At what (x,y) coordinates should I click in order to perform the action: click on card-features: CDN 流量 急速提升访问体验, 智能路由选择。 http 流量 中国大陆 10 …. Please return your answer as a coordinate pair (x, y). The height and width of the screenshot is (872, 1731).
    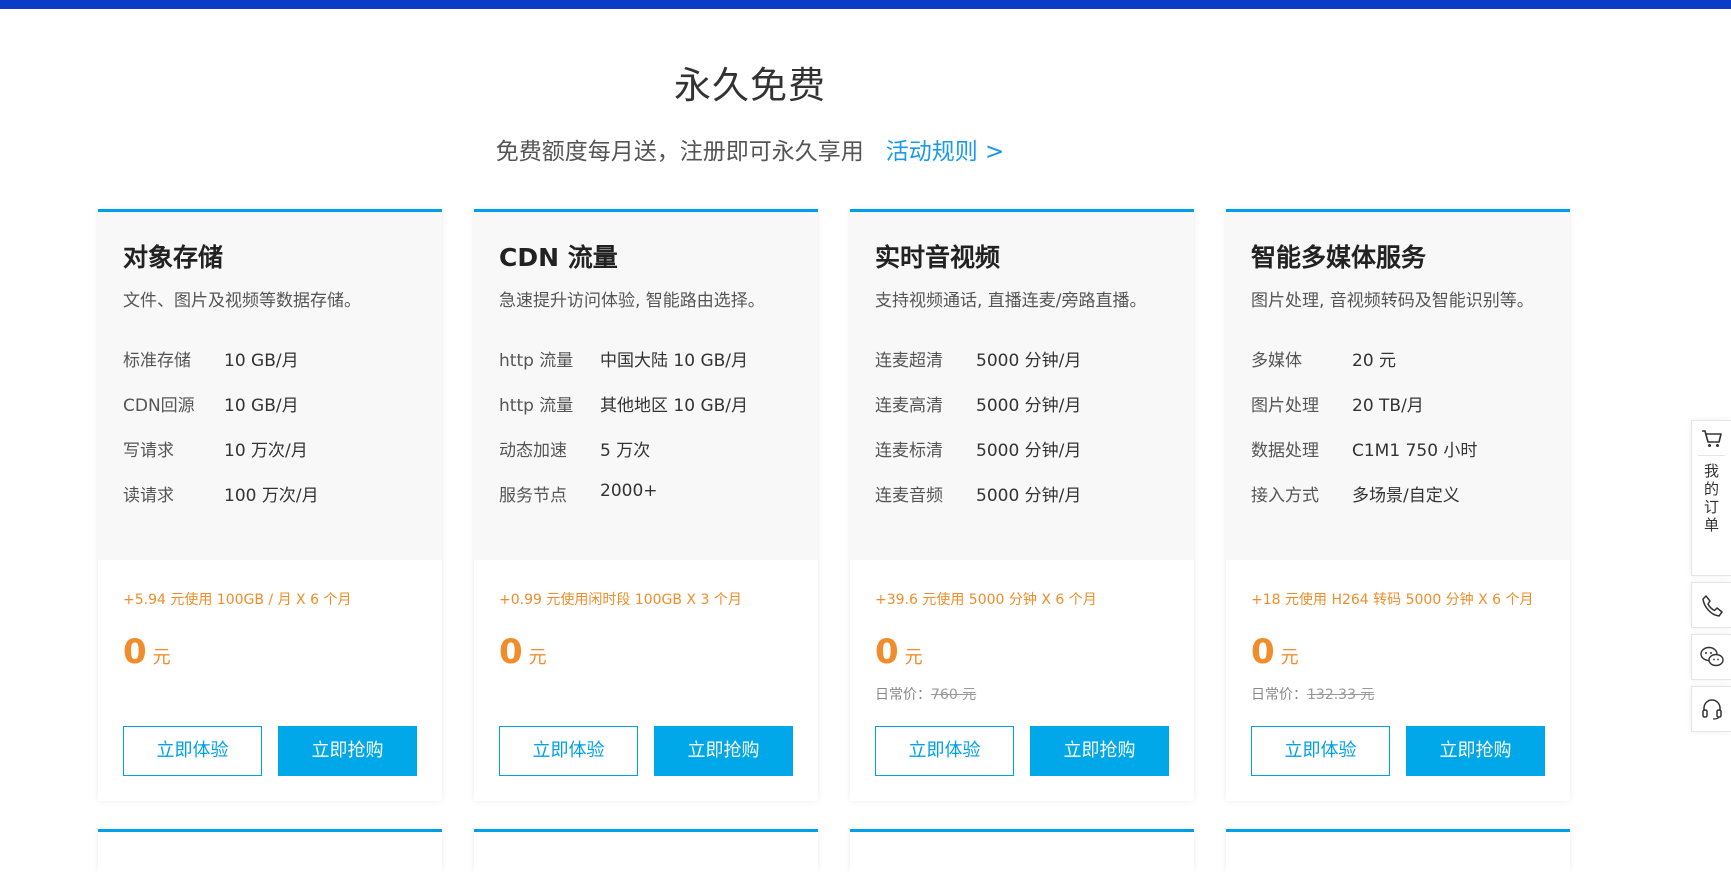
    Looking at the image, I should click on (646, 386).